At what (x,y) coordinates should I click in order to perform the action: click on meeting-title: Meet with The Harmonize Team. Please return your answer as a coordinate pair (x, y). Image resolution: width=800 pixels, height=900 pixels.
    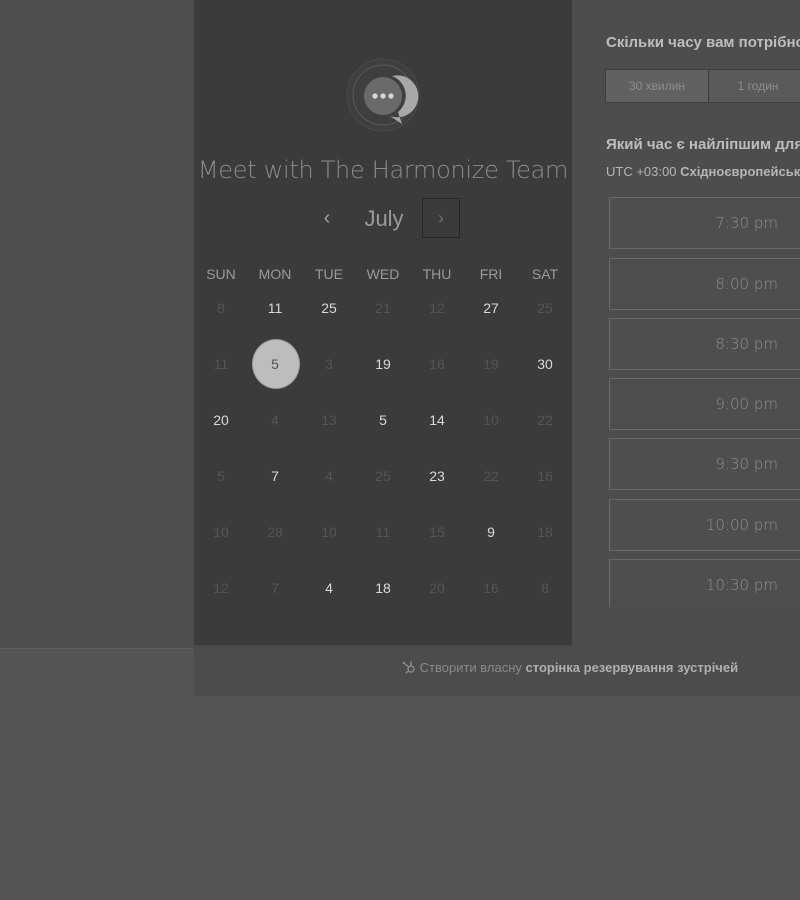
    Looking at the image, I should click on (383, 170).